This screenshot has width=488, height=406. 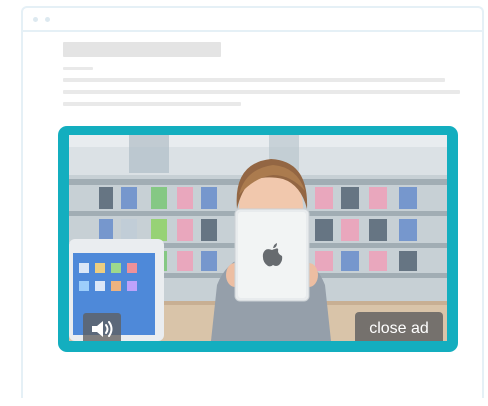 What do you see at coordinates (399, 326) in the screenshot?
I see `close-ad-button: close ad` at bounding box center [399, 326].